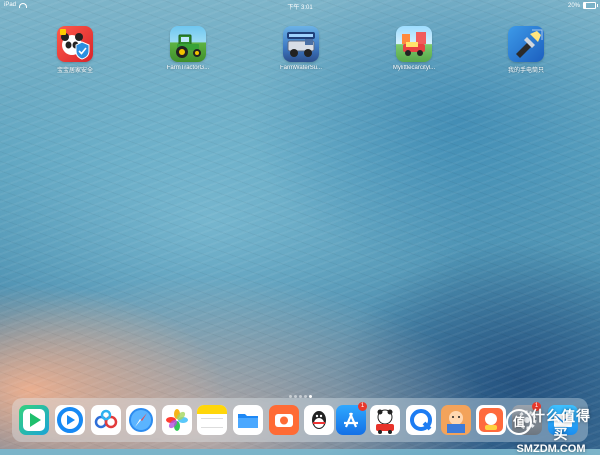 Image resolution: width=600 pixels, height=455 pixels. What do you see at coordinates (75, 44) in the screenshot?
I see `panda-safety-icon` at bounding box center [75, 44].